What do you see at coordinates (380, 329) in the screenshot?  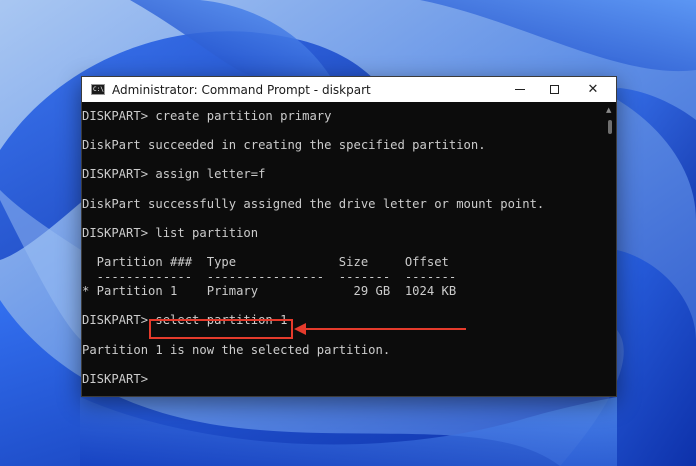 I see `annotation-arrow-icon` at bounding box center [380, 329].